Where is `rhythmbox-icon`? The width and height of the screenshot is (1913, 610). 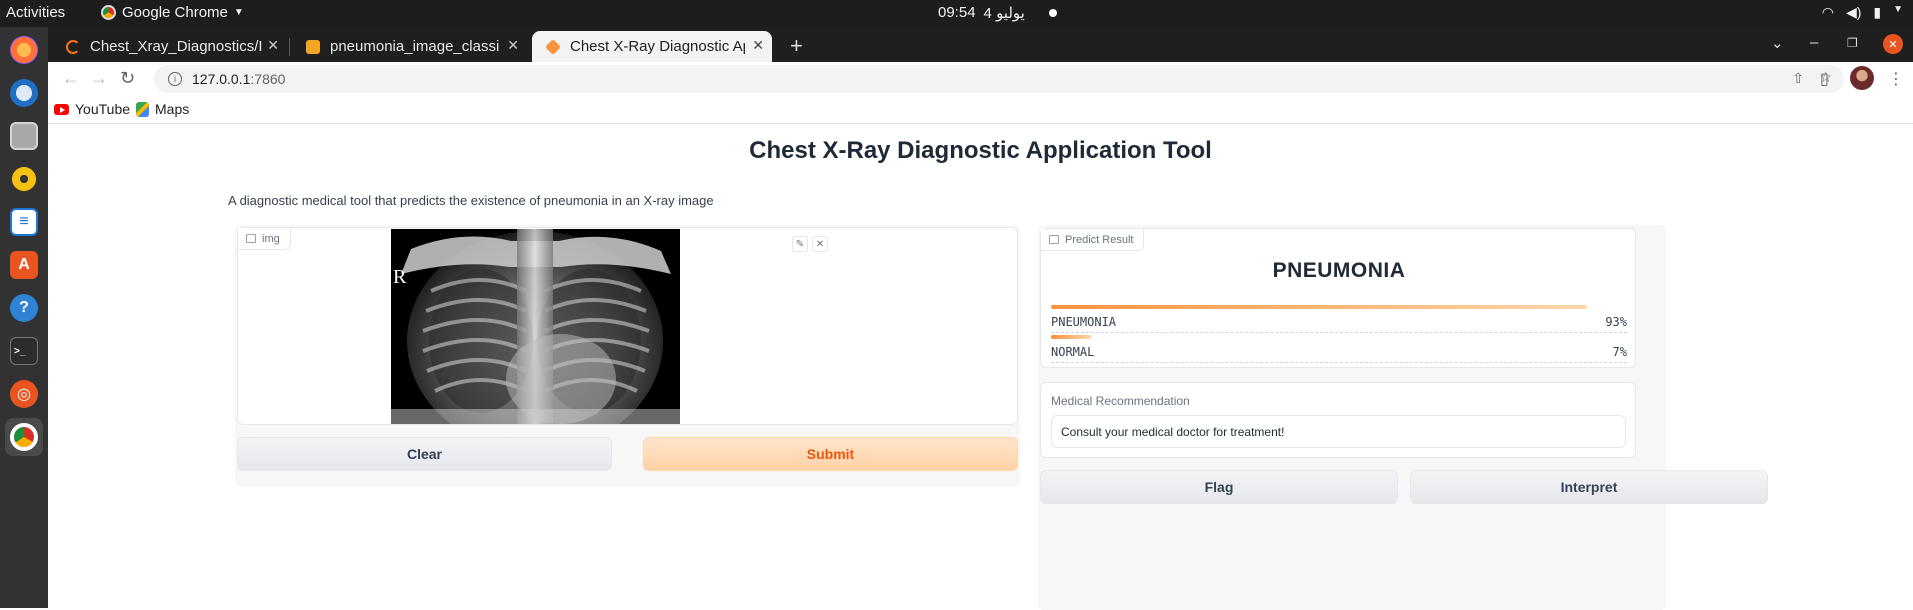 rhythmbox-icon is located at coordinates (24, 179).